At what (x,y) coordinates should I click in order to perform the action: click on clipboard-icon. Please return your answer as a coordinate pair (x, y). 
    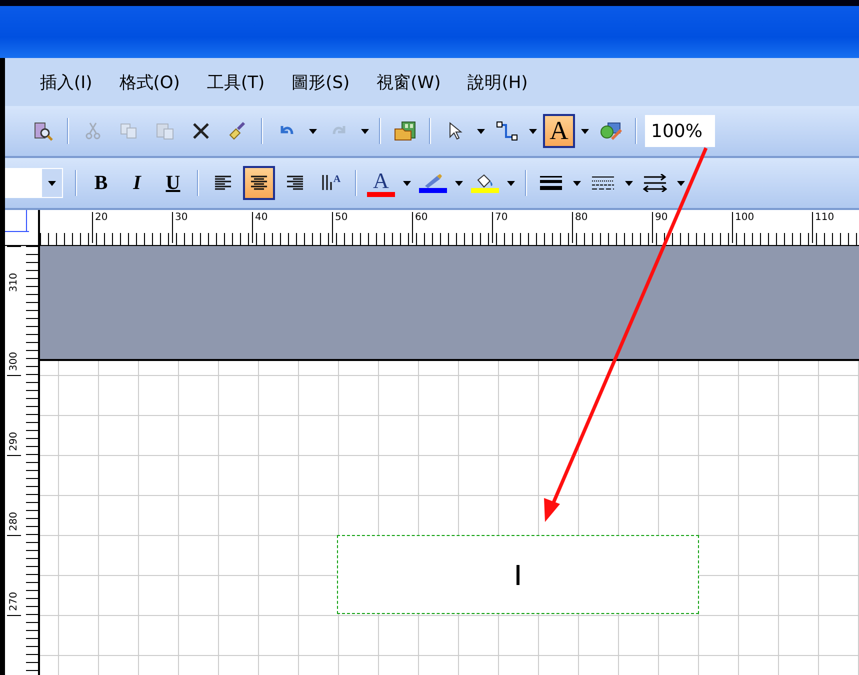
    Looking at the image, I should click on (165, 131).